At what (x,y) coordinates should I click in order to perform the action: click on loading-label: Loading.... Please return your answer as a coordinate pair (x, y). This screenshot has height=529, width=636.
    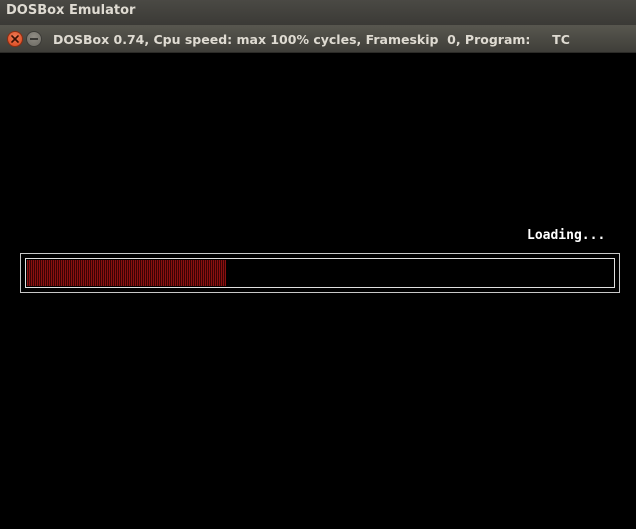
    Looking at the image, I should click on (566, 235).